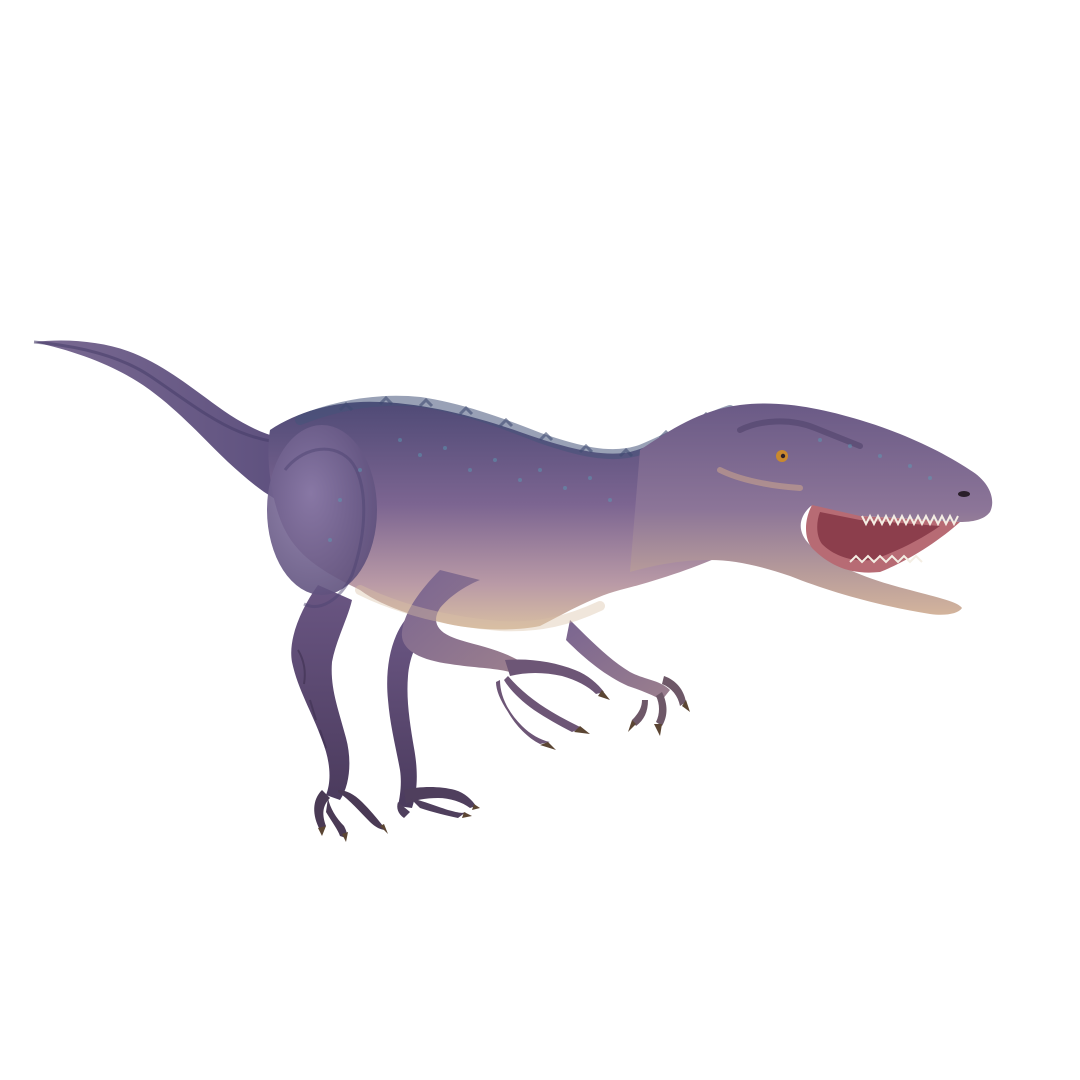 Image resolution: width=1080 pixels, height=1080 pixels. Describe the element at coordinates (167, 425) in the screenshot. I see `tail` at that location.